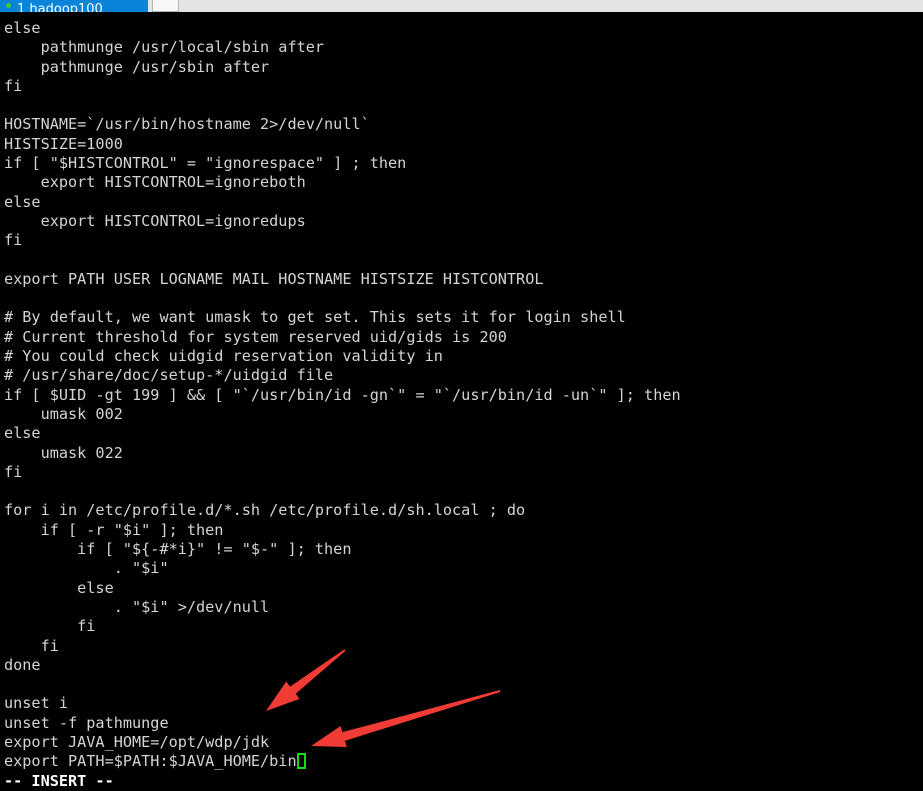 Image resolution: width=923 pixels, height=791 pixels. I want to click on terminal-line: HISTSIZE=1000, so click(63, 143).